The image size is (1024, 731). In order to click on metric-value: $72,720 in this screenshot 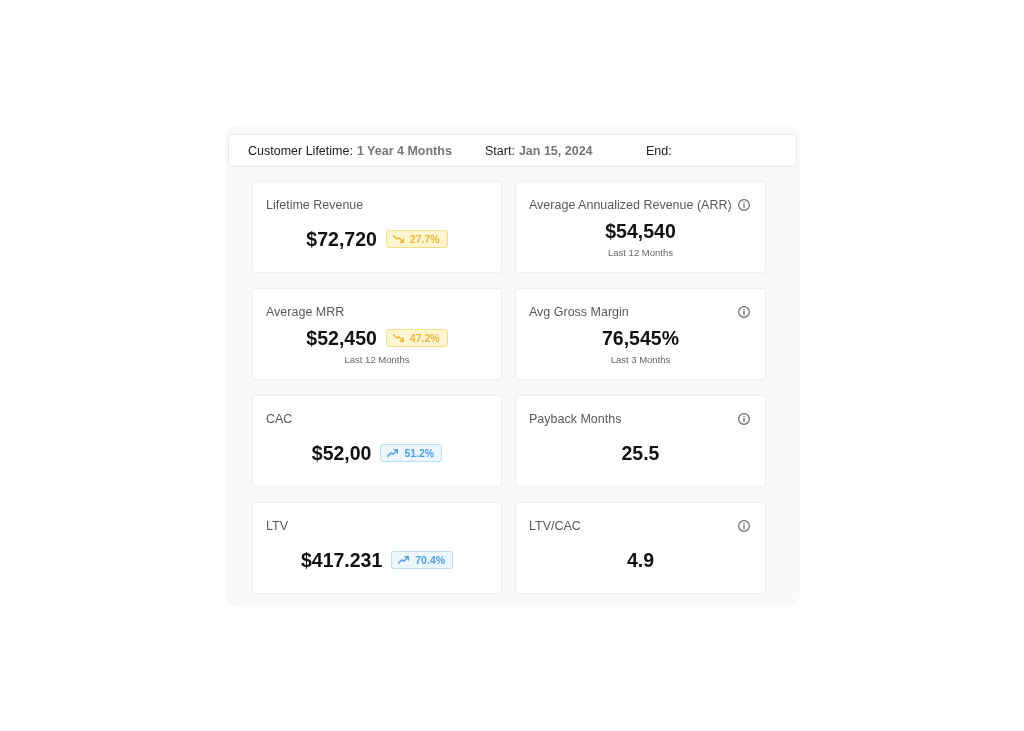, I will do `click(341, 239)`.